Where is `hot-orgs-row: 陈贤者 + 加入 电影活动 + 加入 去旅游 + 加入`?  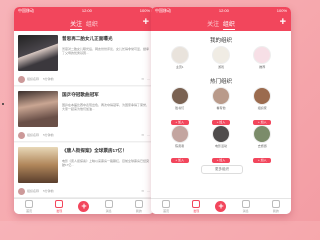 hot-orgs-row: 陈贤者 + 加入 电影活动 + 加入 去旅游 + 加入 is located at coordinates (221, 145).